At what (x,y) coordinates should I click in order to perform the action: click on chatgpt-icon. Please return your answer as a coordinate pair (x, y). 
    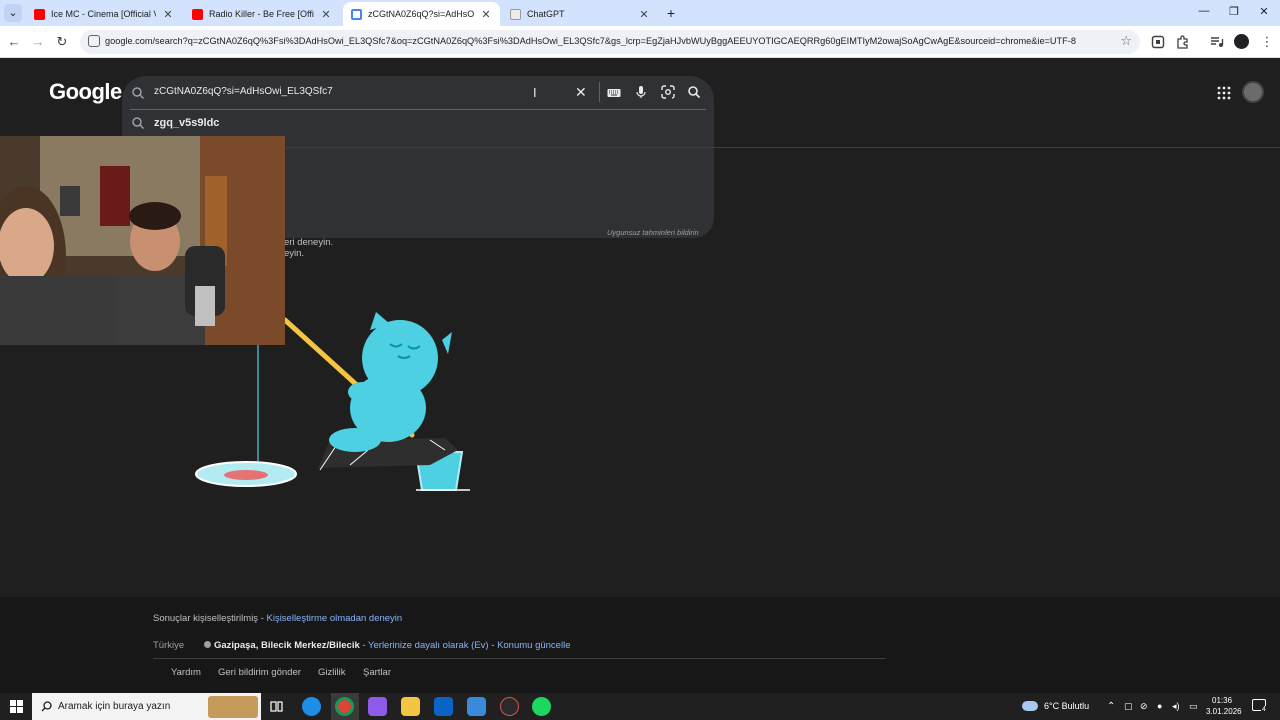
    Looking at the image, I should click on (515, 14).